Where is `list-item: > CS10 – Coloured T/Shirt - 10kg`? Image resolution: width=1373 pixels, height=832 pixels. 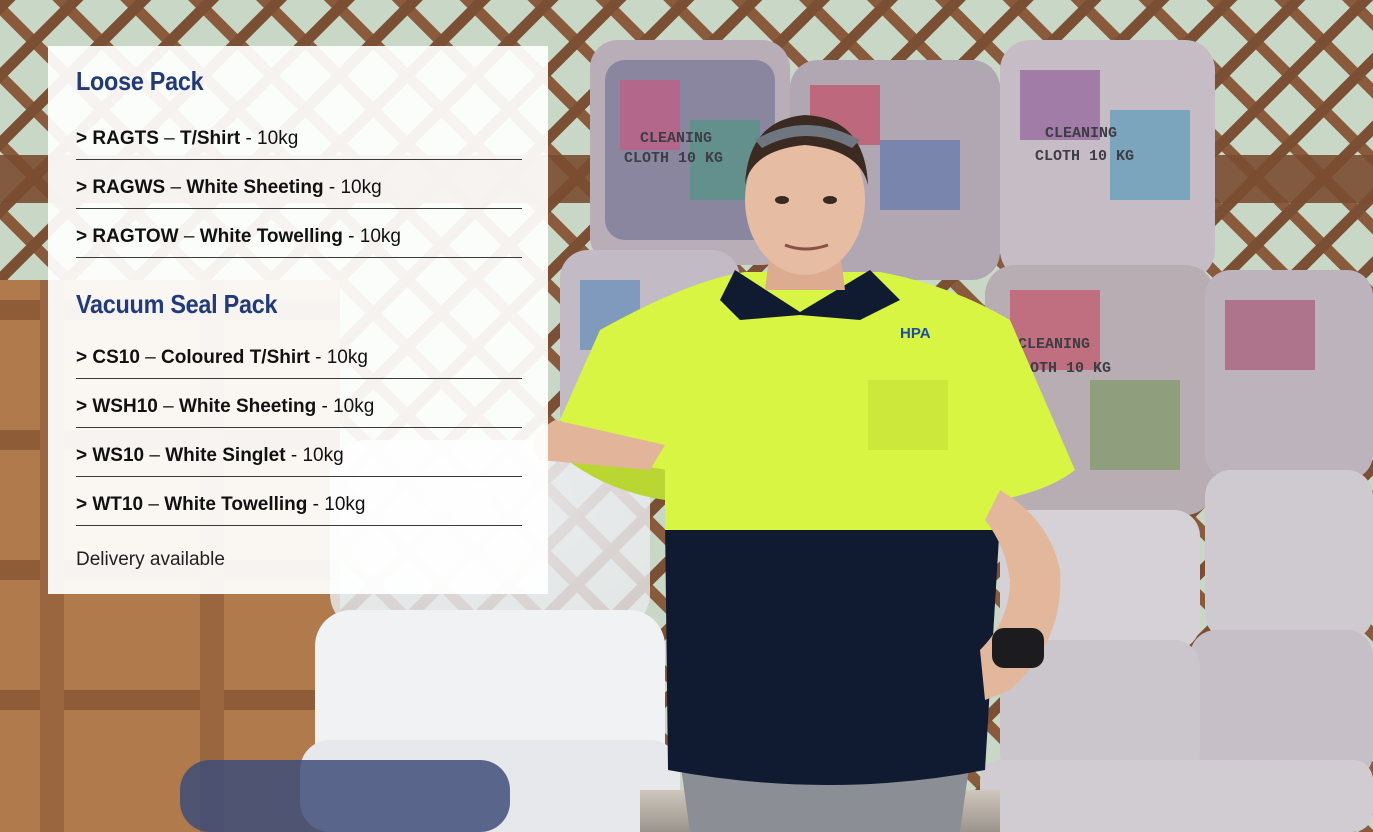
list-item: > CS10 – Coloured T/Shirt - 10kg is located at coordinates (299, 358).